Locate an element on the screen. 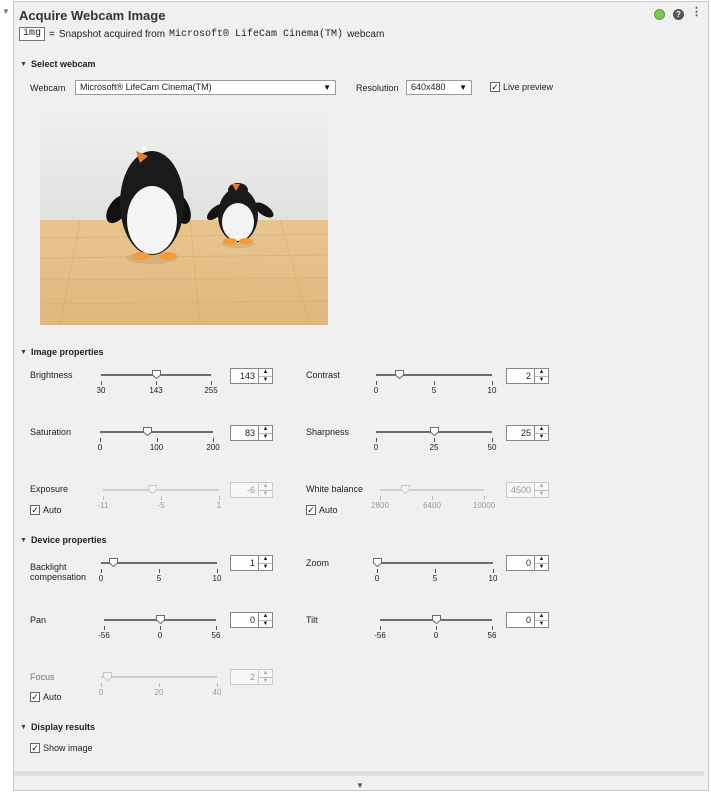  backlight-slider: 0 5 10 is located at coordinates (160, 572).